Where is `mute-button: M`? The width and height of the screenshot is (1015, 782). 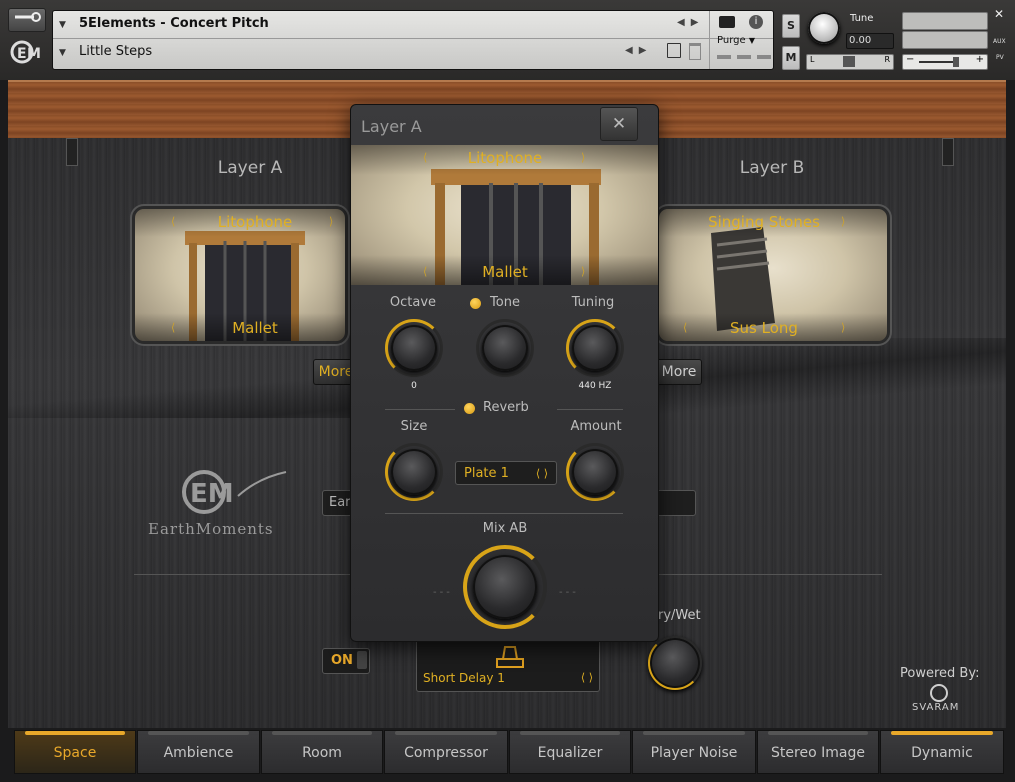
mute-button: M is located at coordinates (791, 58).